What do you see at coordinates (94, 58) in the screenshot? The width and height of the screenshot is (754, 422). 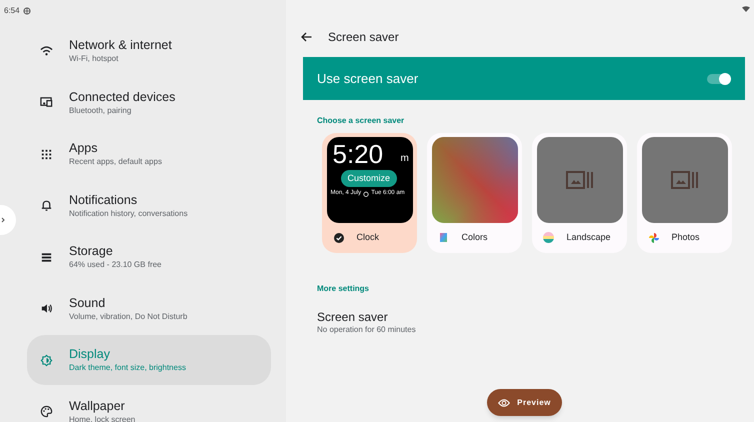 I see `item-subtitle: Wi-Fi, hotspot` at bounding box center [94, 58].